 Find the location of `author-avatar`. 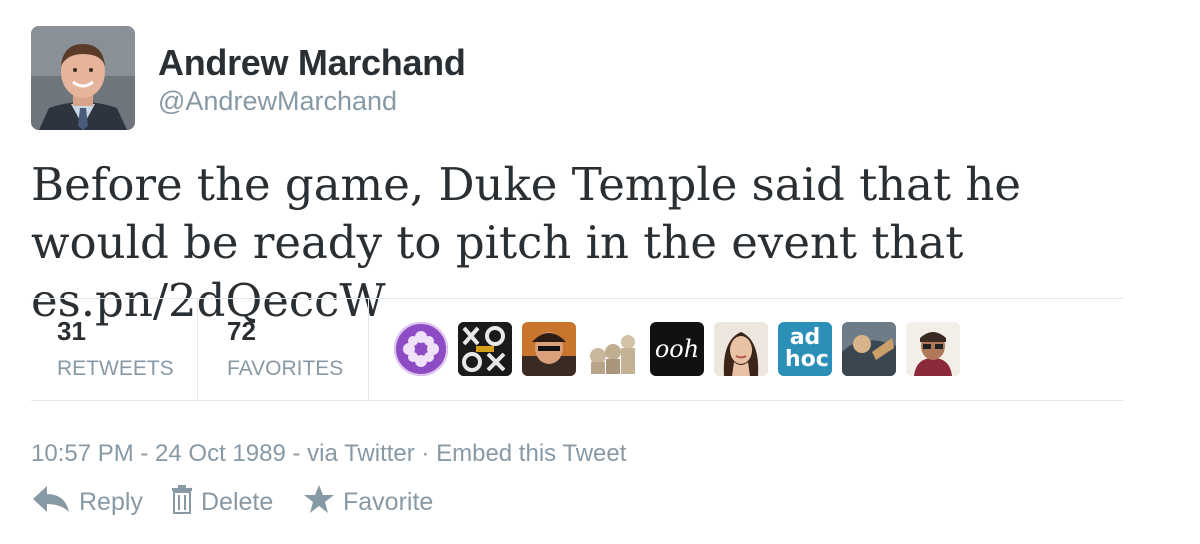

author-avatar is located at coordinates (83, 78).